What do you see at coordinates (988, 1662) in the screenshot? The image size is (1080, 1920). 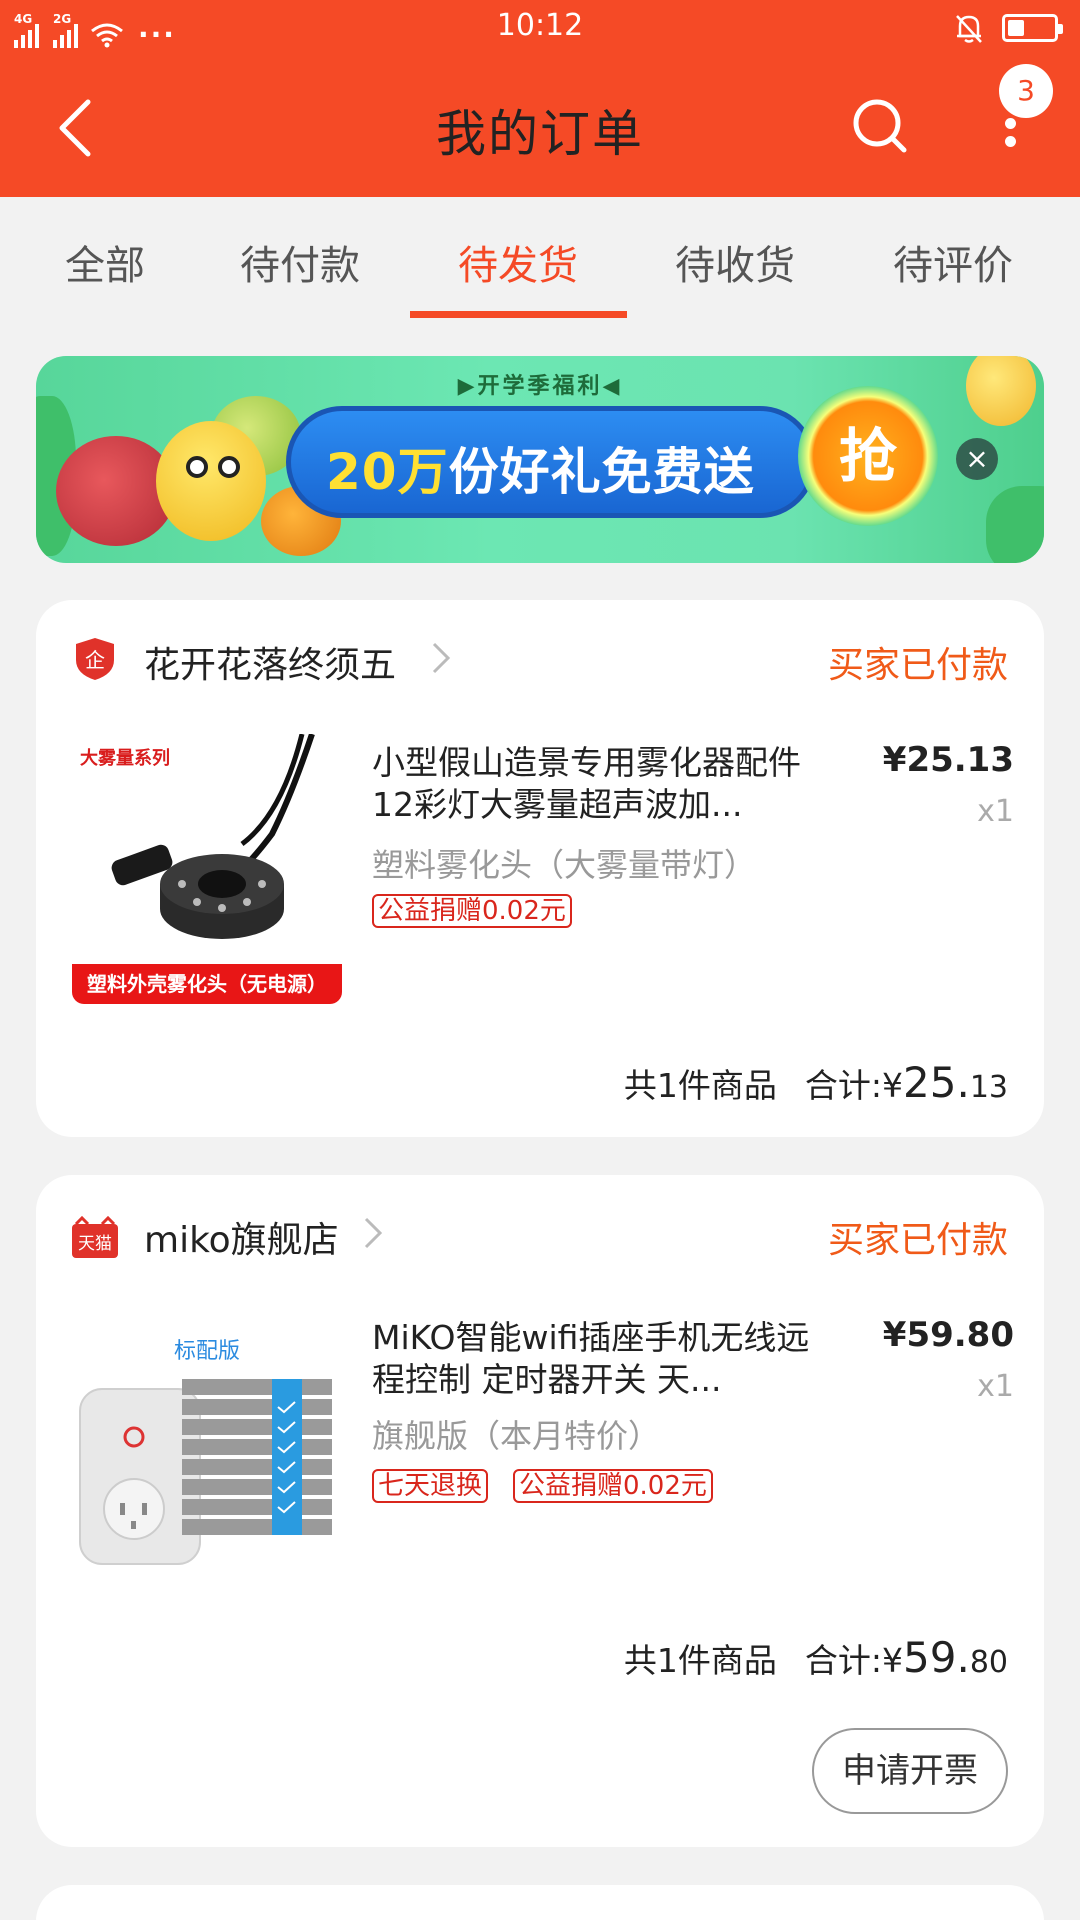 I see `total-amount-decimal: 80` at bounding box center [988, 1662].